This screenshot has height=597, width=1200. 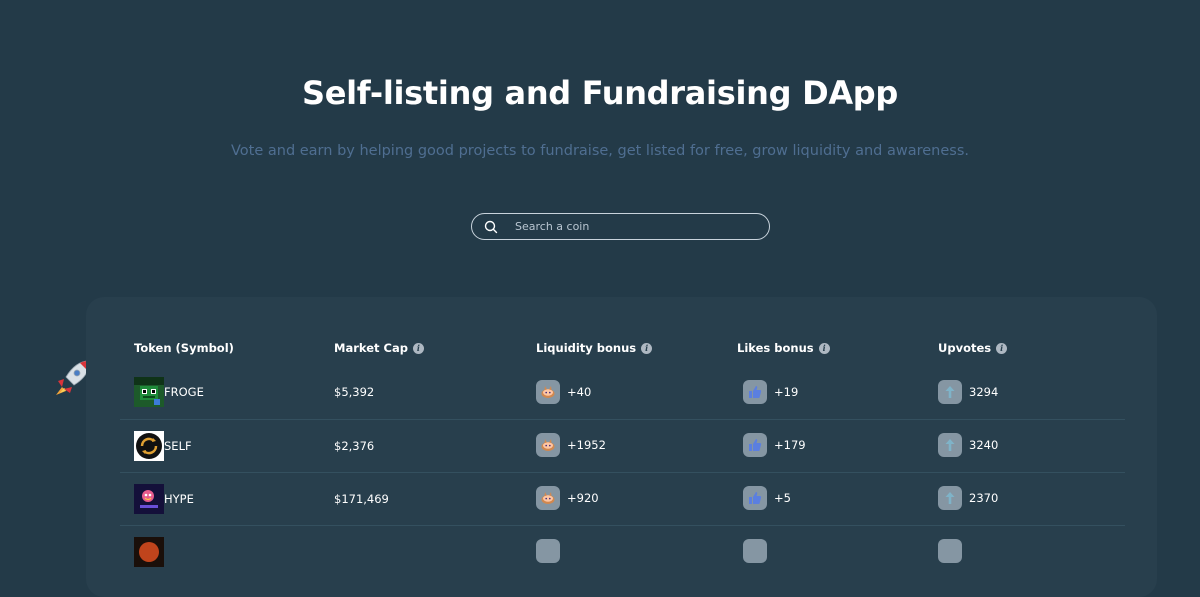 What do you see at coordinates (354, 446) in the screenshot?
I see `market-cap-value: $2,376` at bounding box center [354, 446].